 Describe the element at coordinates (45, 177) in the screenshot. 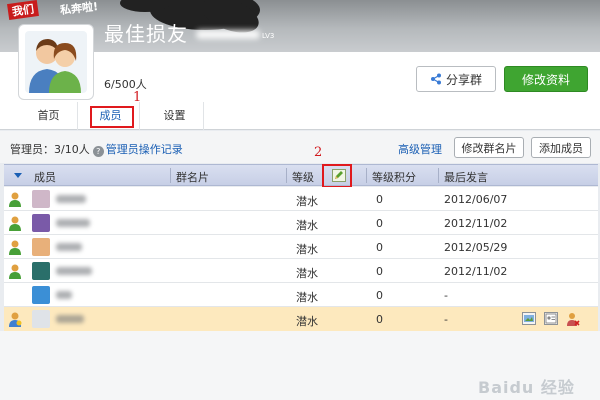

I see `header-member: 成员` at that location.